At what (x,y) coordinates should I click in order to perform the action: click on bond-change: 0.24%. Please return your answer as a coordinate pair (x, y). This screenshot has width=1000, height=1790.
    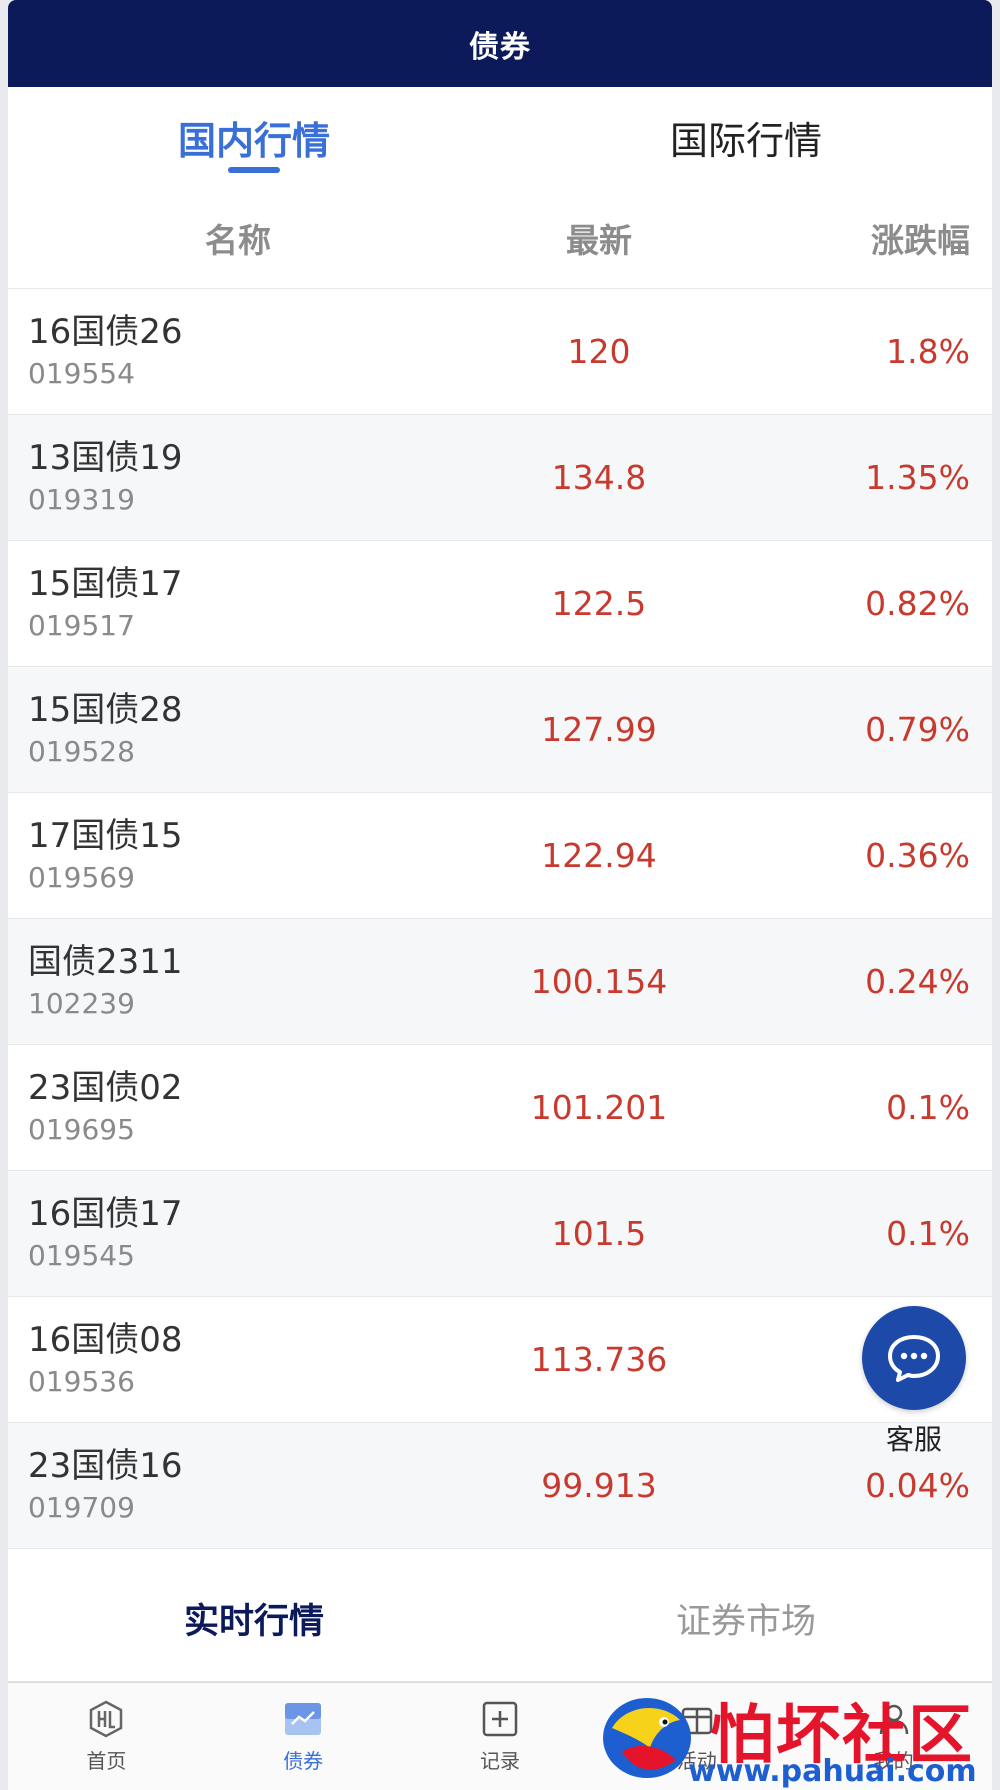
    Looking at the image, I should click on (917, 981).